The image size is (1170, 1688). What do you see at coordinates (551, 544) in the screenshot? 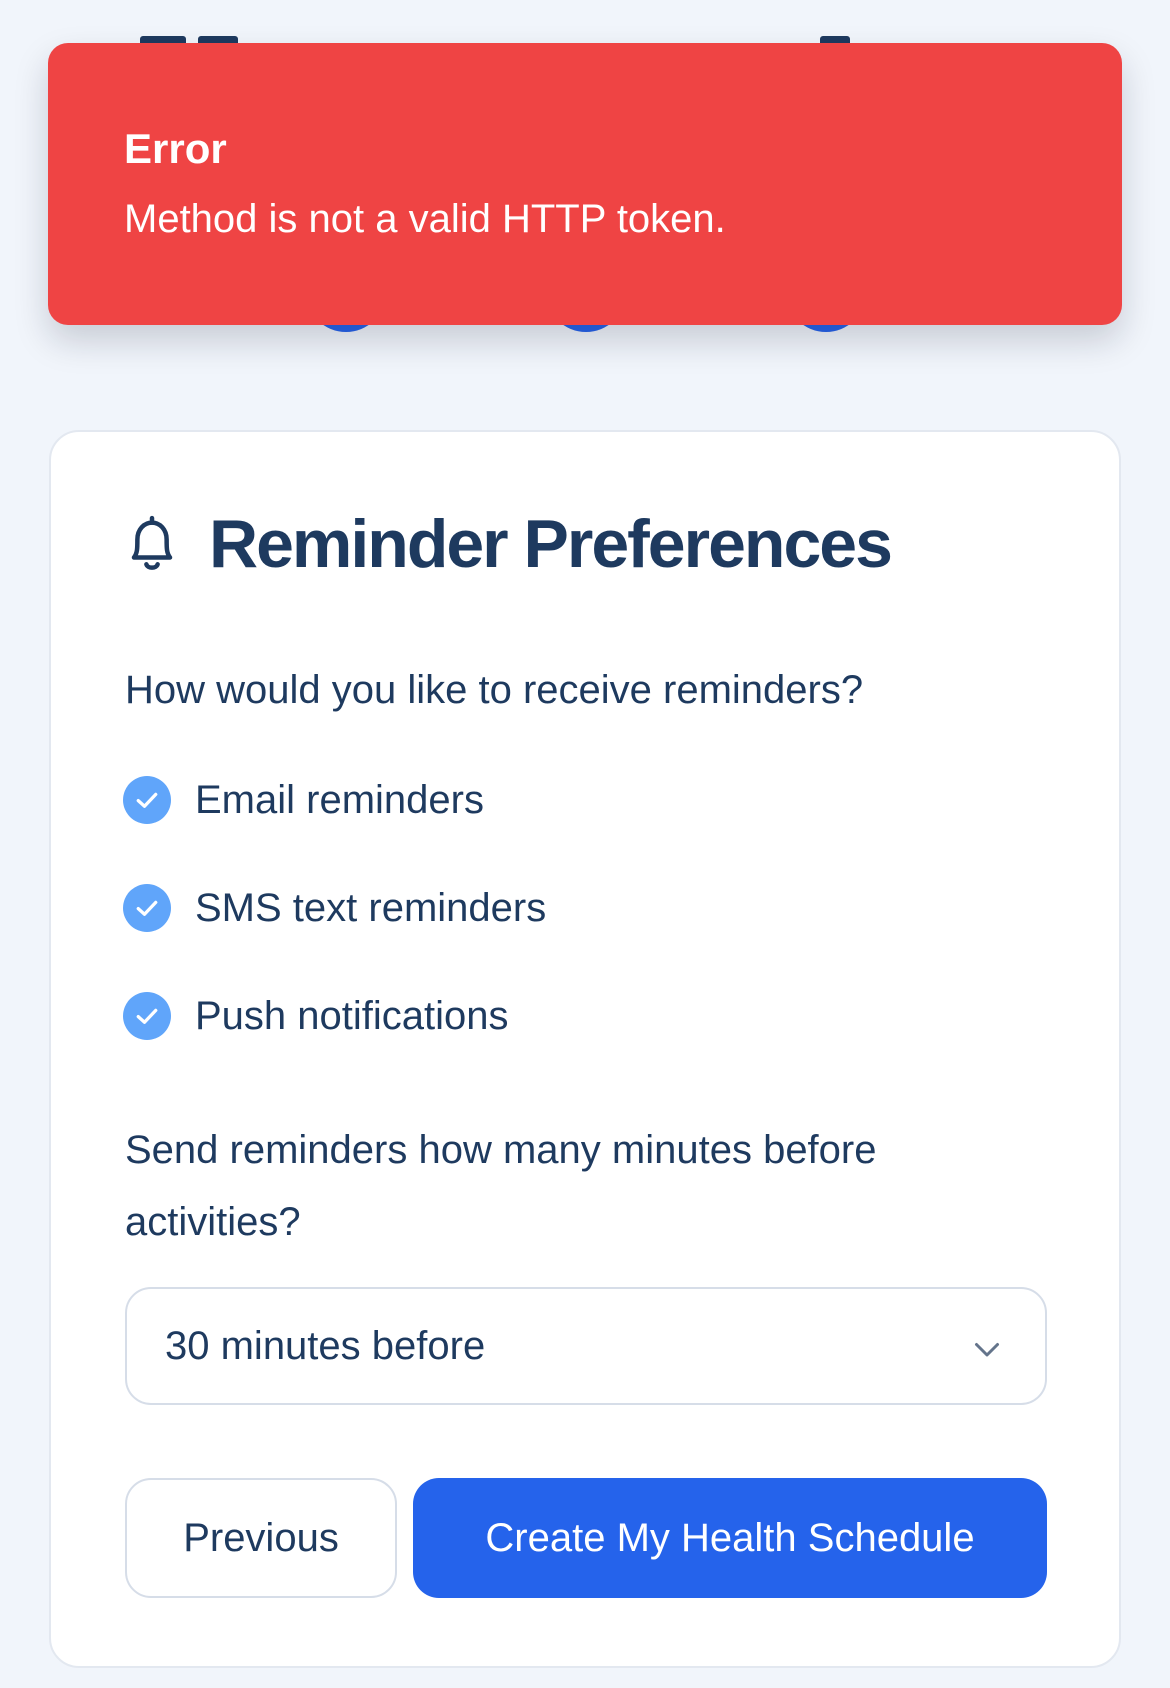
I see `card-title: Reminder Preferences` at bounding box center [551, 544].